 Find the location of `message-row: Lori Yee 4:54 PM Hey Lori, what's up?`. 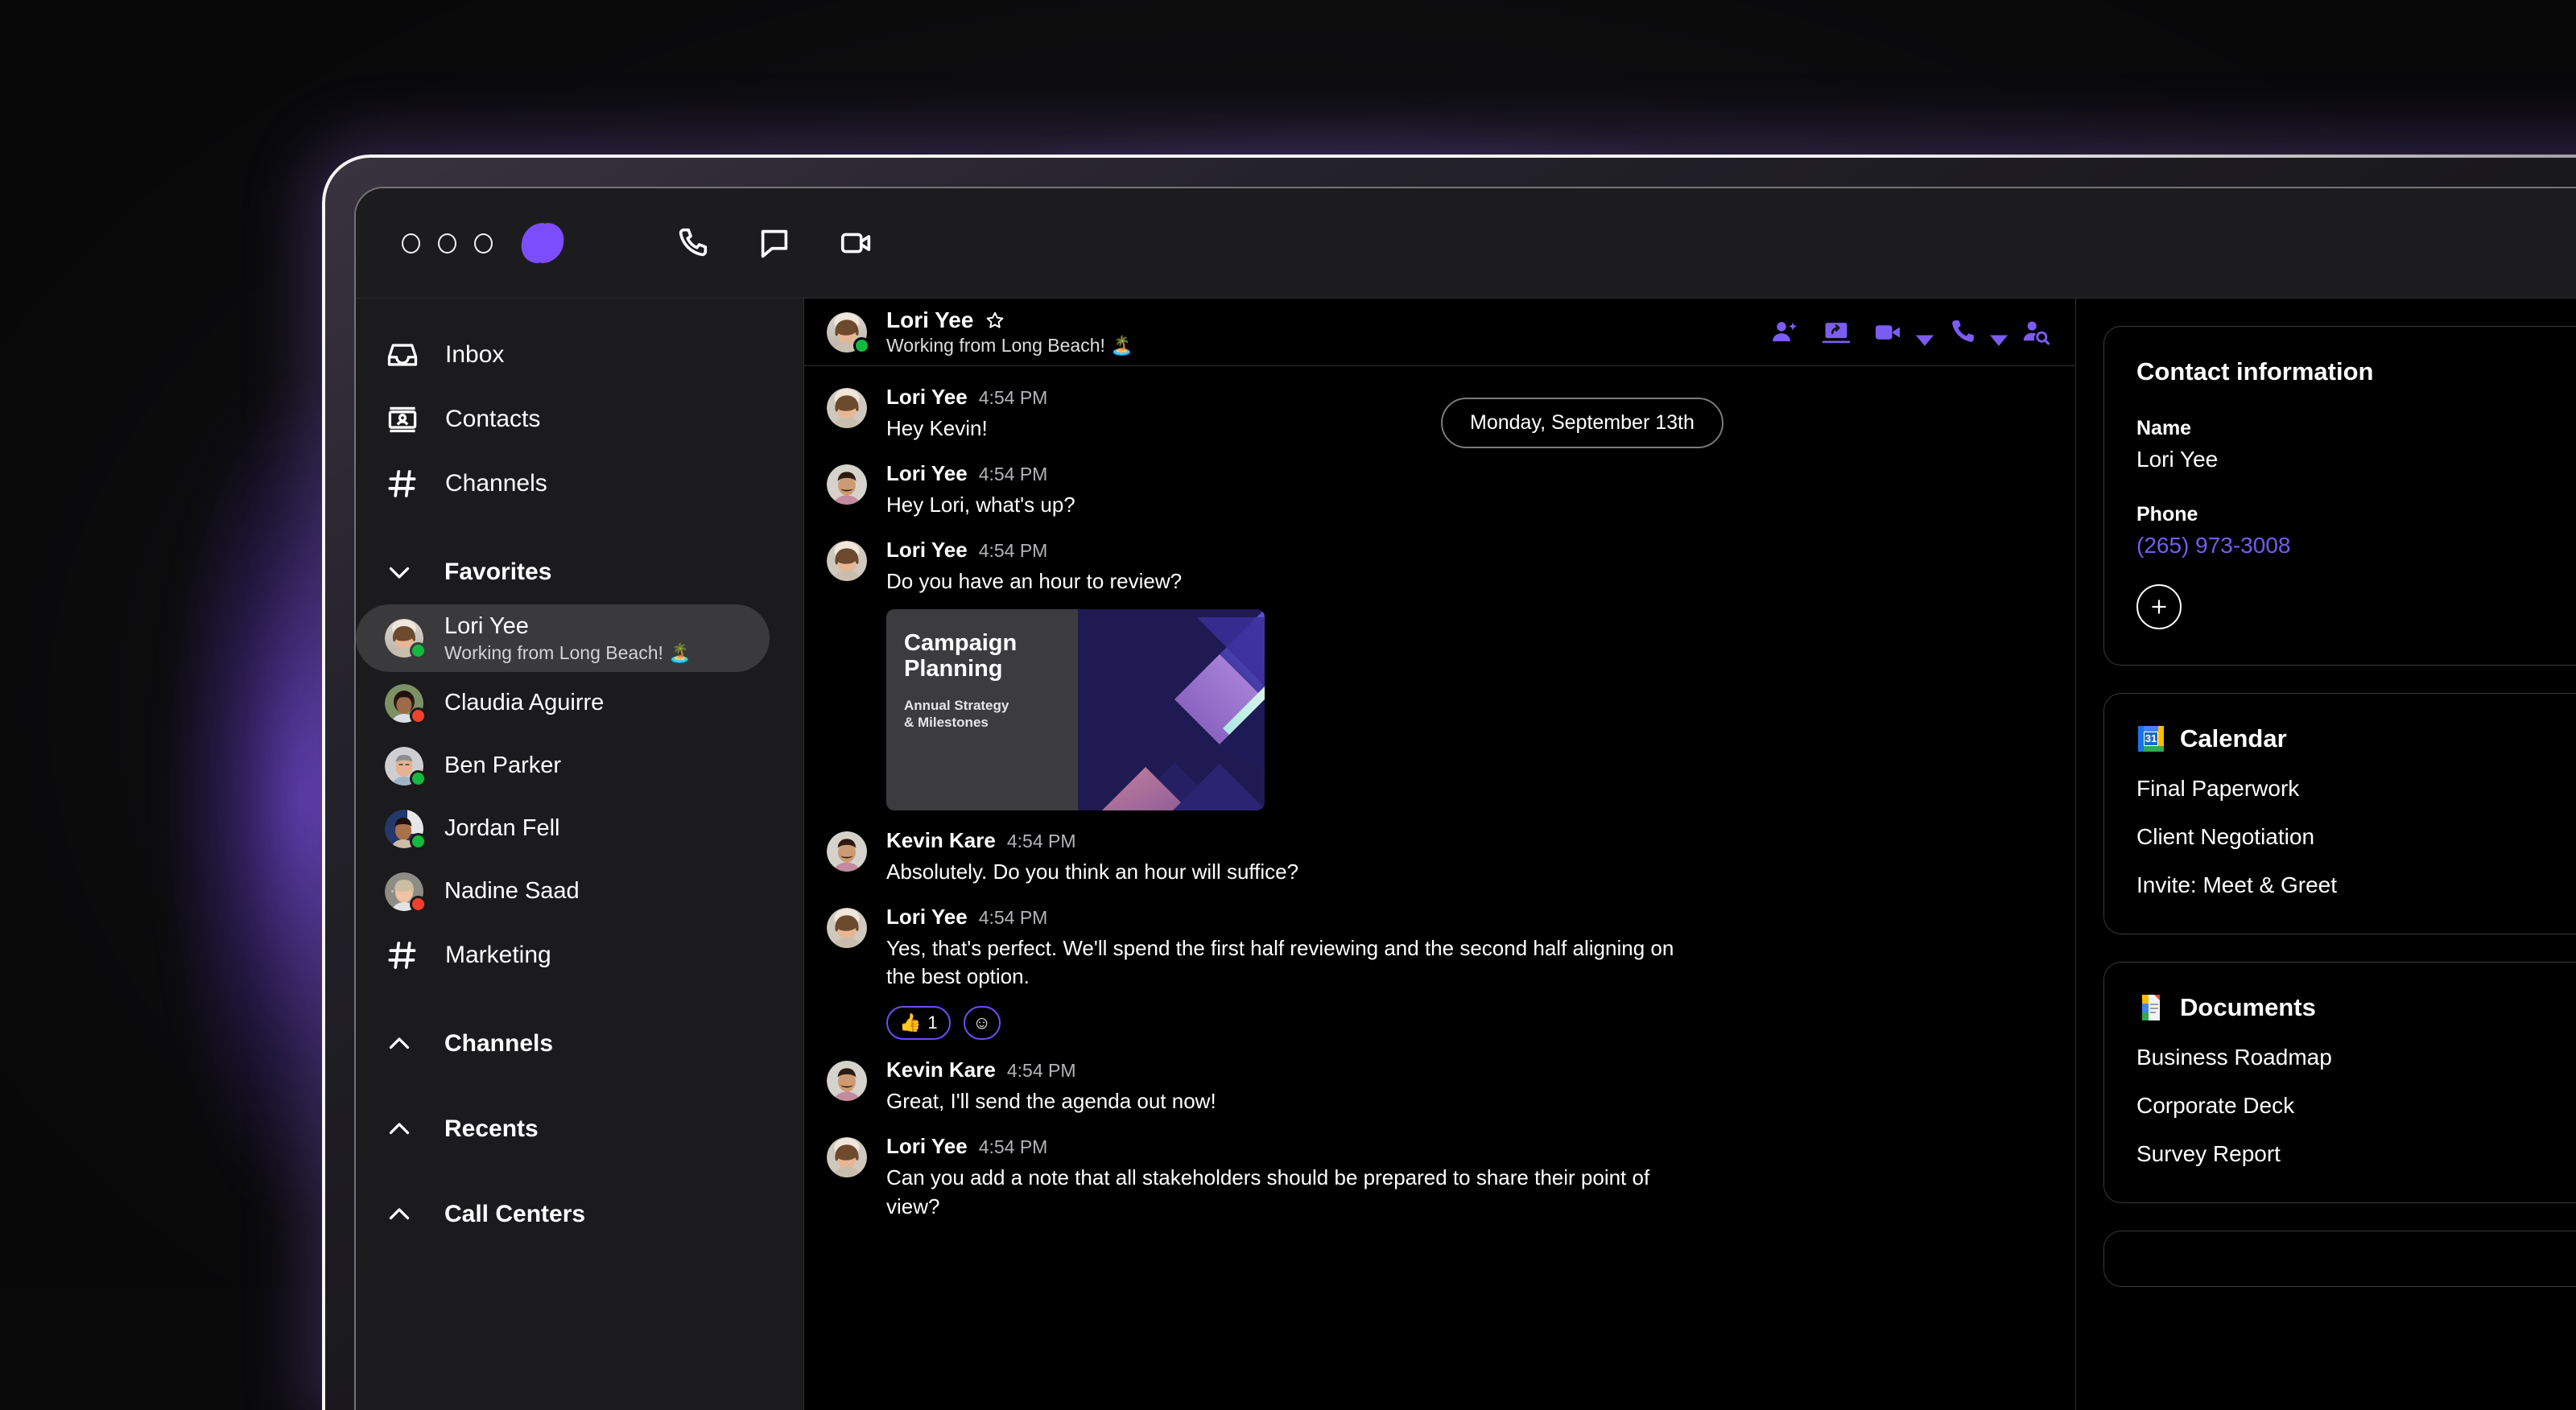

message-row: Lori Yee 4:54 PM Hey Lori, what's up? is located at coordinates (1439, 490).